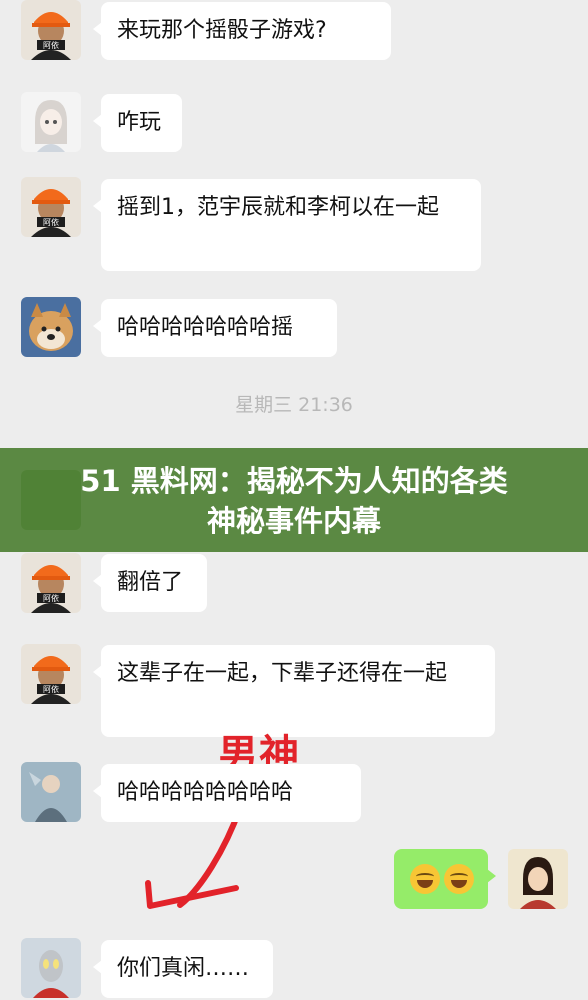 This screenshot has height=1000, width=588. I want to click on message-bubble: 咋玩, so click(137, 123).